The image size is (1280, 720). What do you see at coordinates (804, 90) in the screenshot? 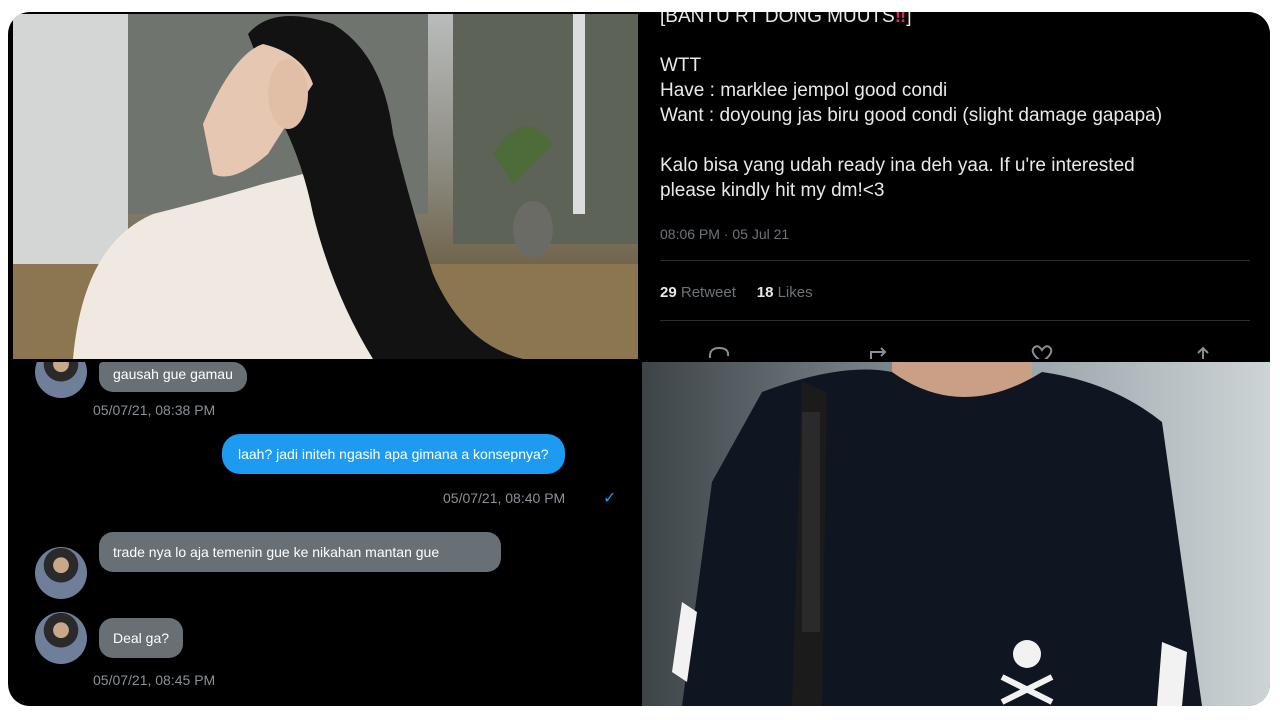
I see `tweet-text-line: Have : marklee jempol good condi` at bounding box center [804, 90].